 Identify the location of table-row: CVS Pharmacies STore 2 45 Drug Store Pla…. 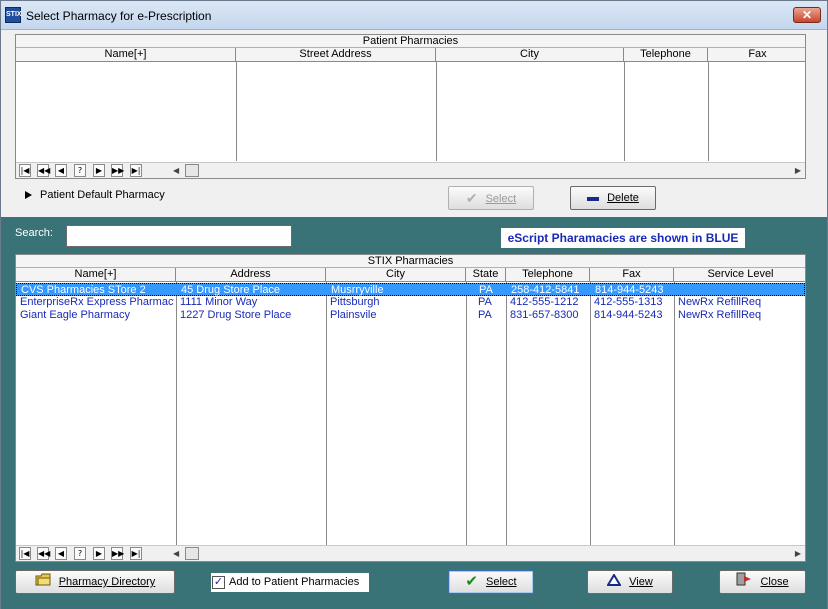
(410, 289).